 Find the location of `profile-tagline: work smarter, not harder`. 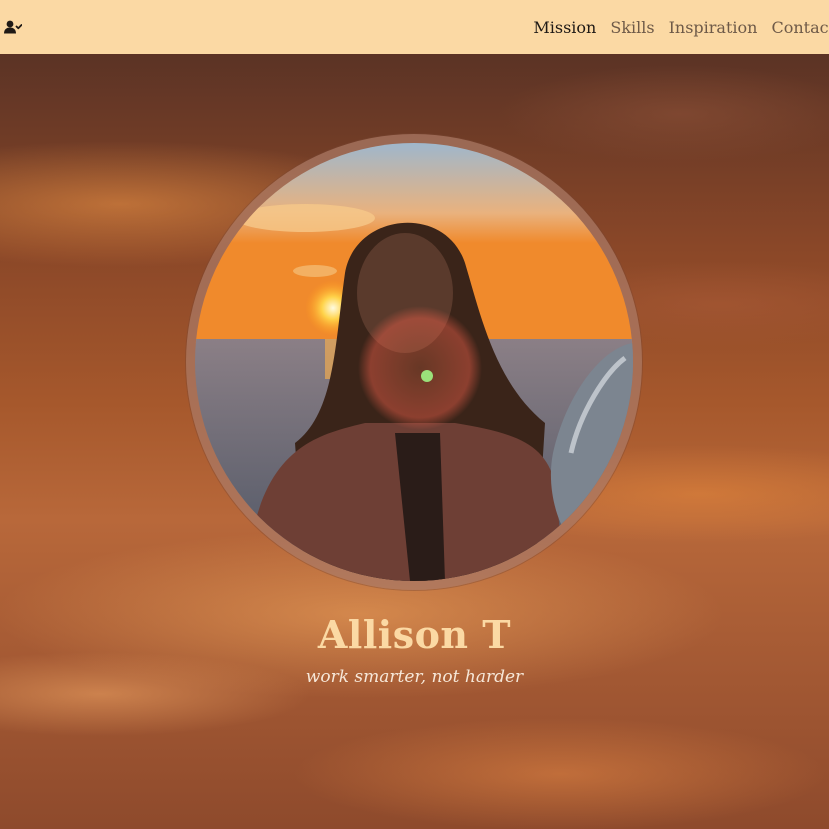

profile-tagline: work smarter, not harder is located at coordinates (414, 677).